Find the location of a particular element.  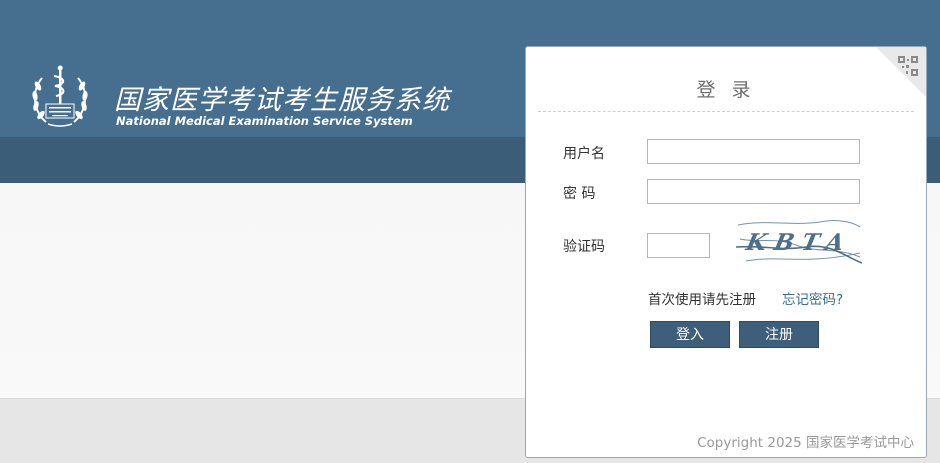

captcha-label: 验证码 is located at coordinates (584, 247).